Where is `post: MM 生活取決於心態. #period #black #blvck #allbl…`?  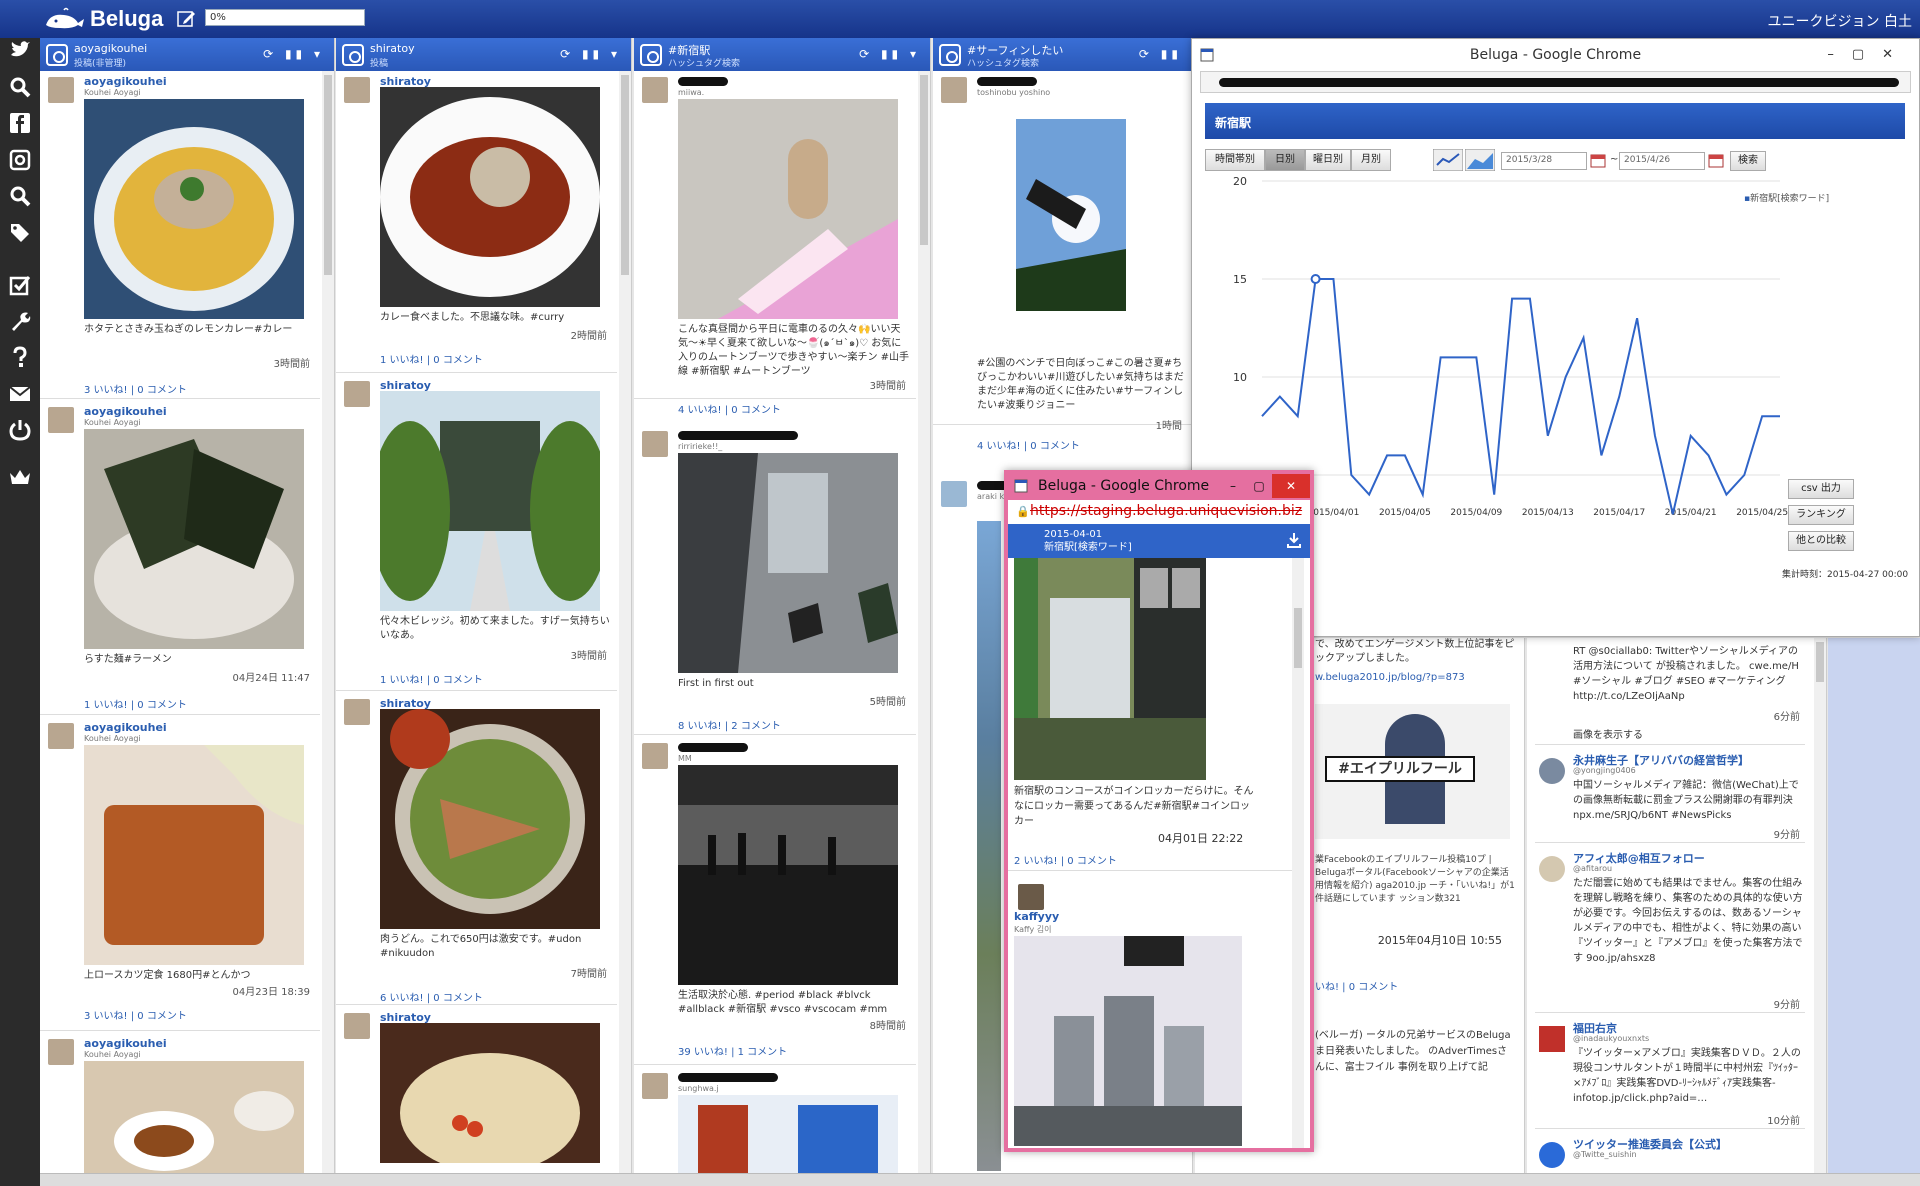 post: MM 生活取決於心態. #period #black #blvck #allbl… is located at coordinates (775, 901).